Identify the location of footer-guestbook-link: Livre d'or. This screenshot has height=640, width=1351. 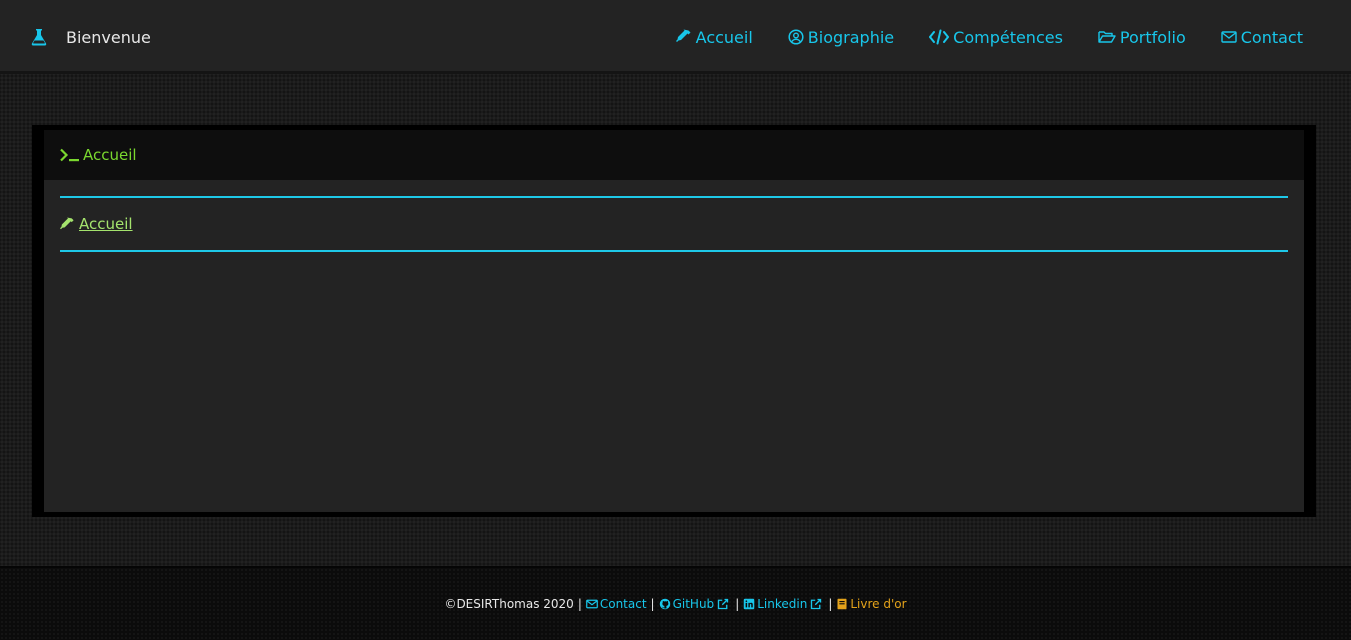
(871, 604).